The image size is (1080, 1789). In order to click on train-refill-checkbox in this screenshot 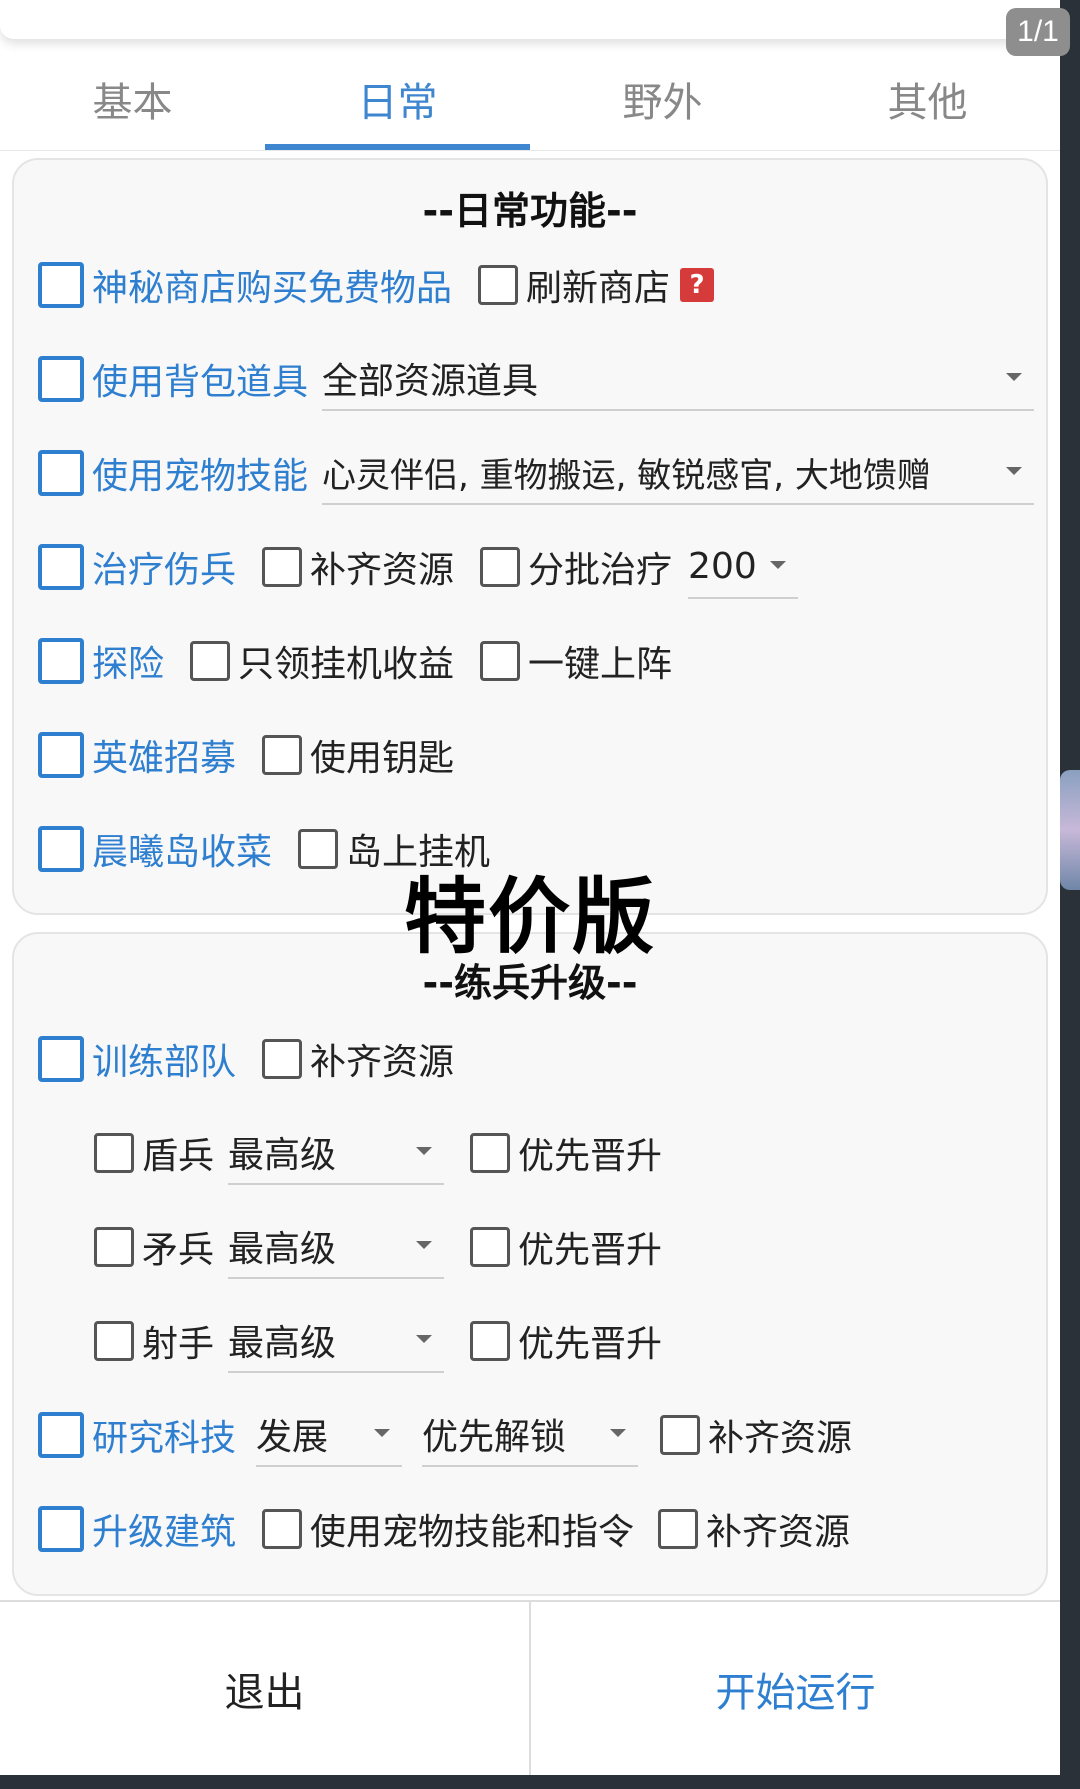, I will do `click(282, 1059)`.